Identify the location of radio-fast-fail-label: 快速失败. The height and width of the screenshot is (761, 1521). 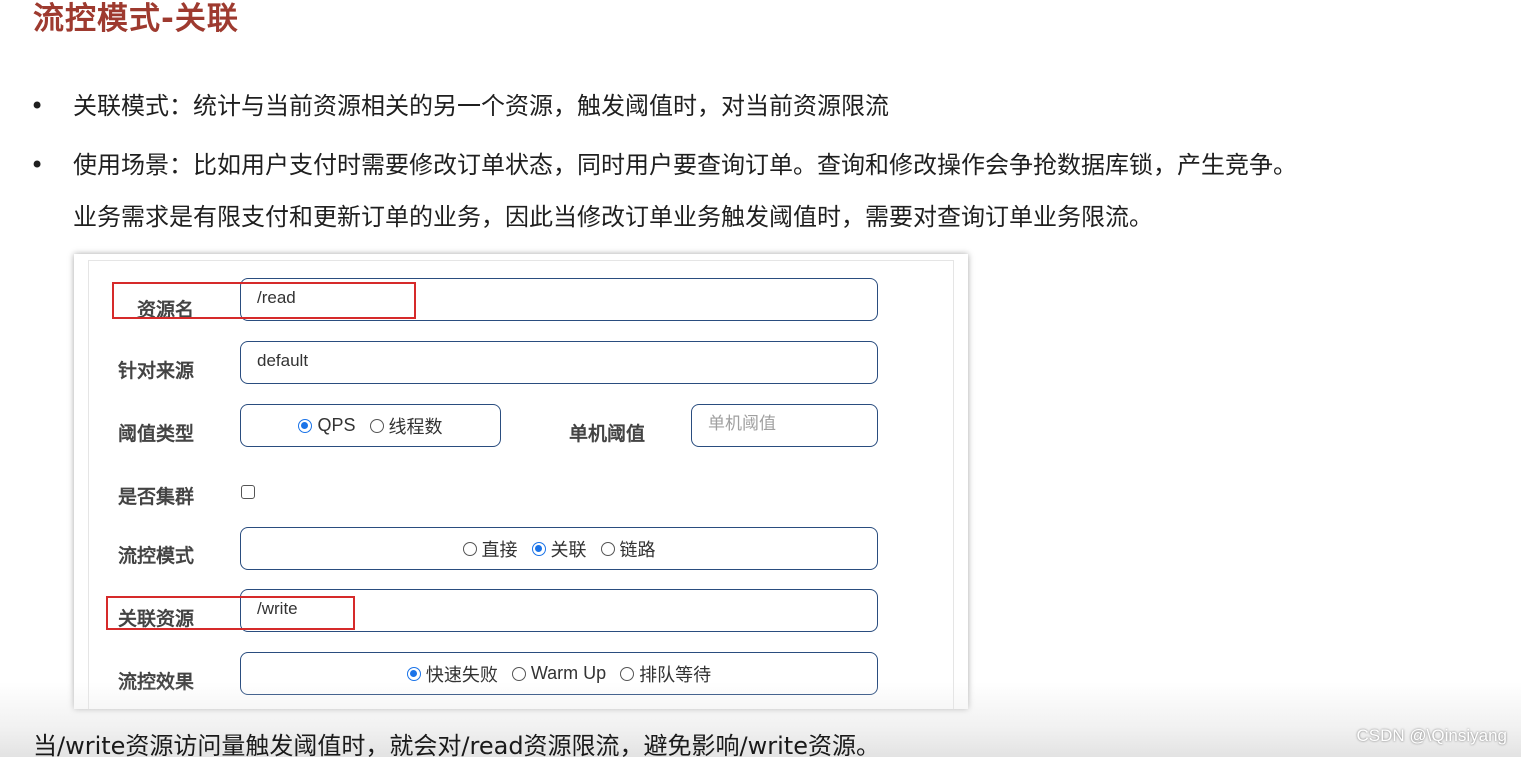
(461, 674).